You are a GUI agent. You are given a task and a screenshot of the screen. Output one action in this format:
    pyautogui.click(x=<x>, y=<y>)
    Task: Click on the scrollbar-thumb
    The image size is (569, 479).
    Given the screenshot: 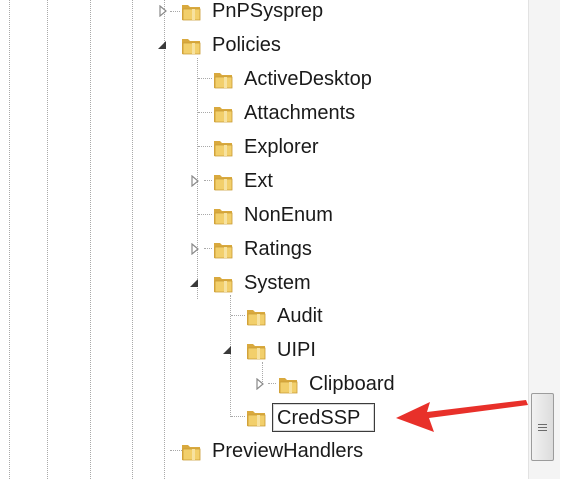 What is the action you would take?
    pyautogui.click(x=542, y=427)
    